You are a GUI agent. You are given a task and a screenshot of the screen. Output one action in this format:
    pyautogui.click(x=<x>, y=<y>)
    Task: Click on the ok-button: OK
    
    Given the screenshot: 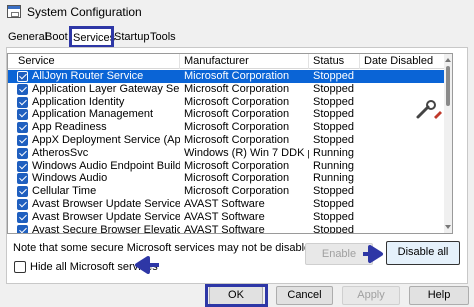 What is the action you would take?
    pyautogui.click(x=236, y=295)
    